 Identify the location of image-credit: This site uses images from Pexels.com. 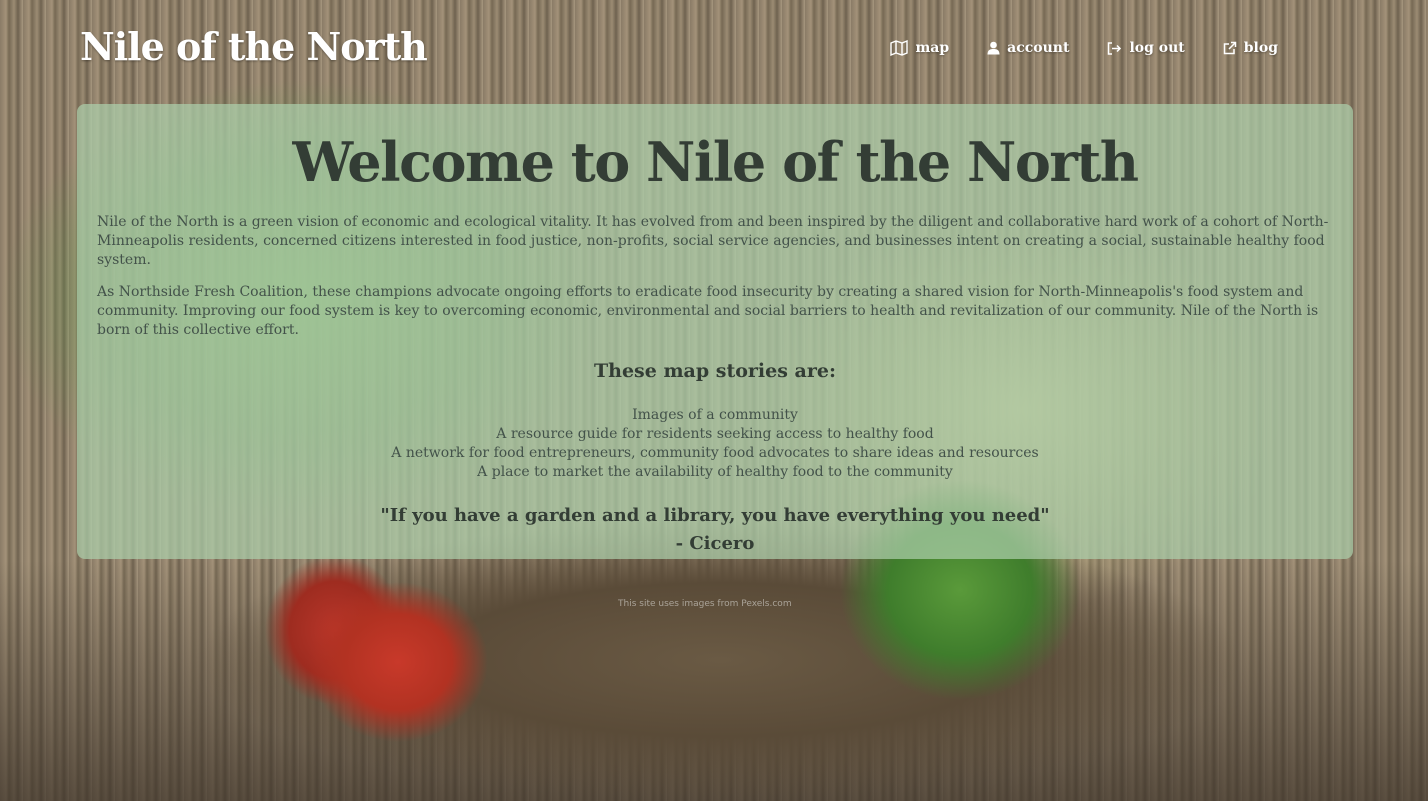
(705, 604).